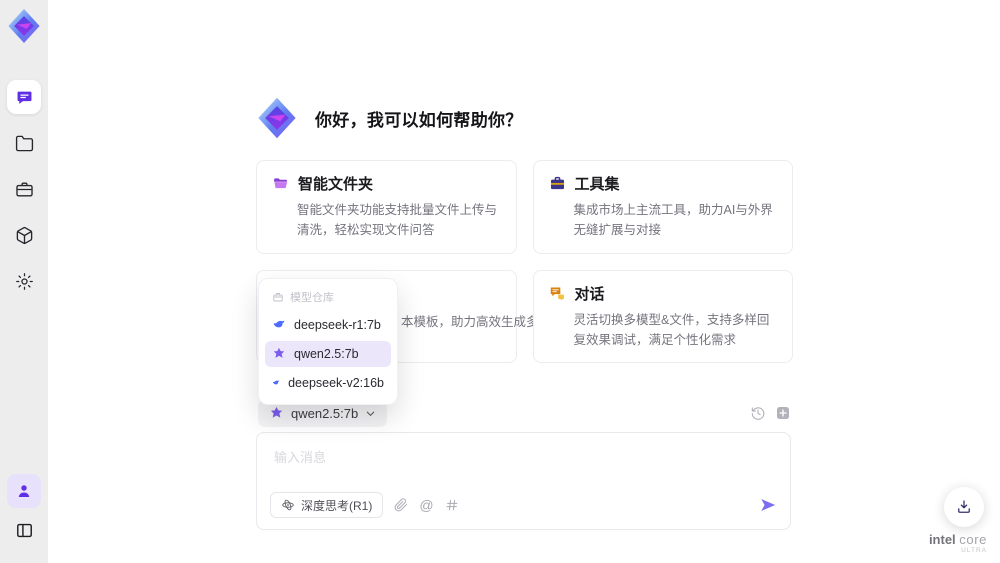 The height and width of the screenshot is (563, 1000). I want to click on model-dropdown-header: 模型仓库, so click(328, 297).